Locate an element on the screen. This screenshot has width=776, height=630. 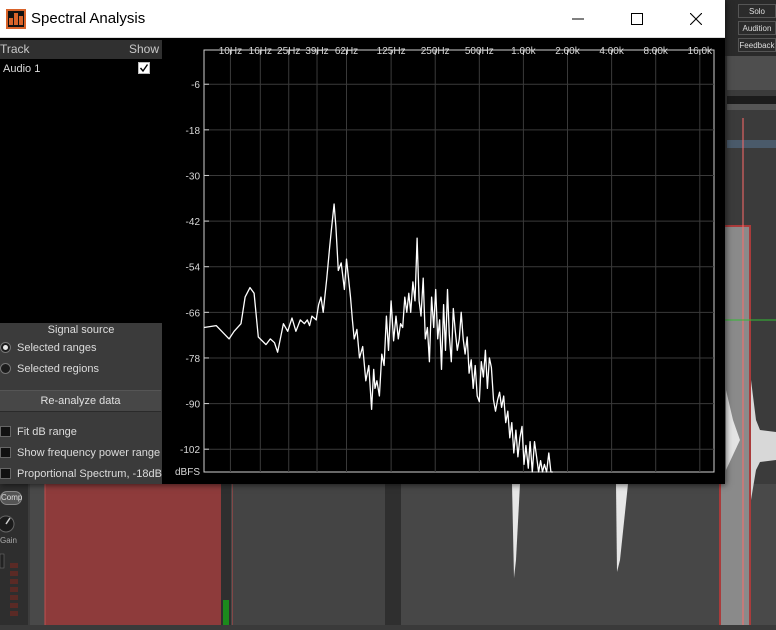
checkmark-icon is located at coordinates (144, 68).